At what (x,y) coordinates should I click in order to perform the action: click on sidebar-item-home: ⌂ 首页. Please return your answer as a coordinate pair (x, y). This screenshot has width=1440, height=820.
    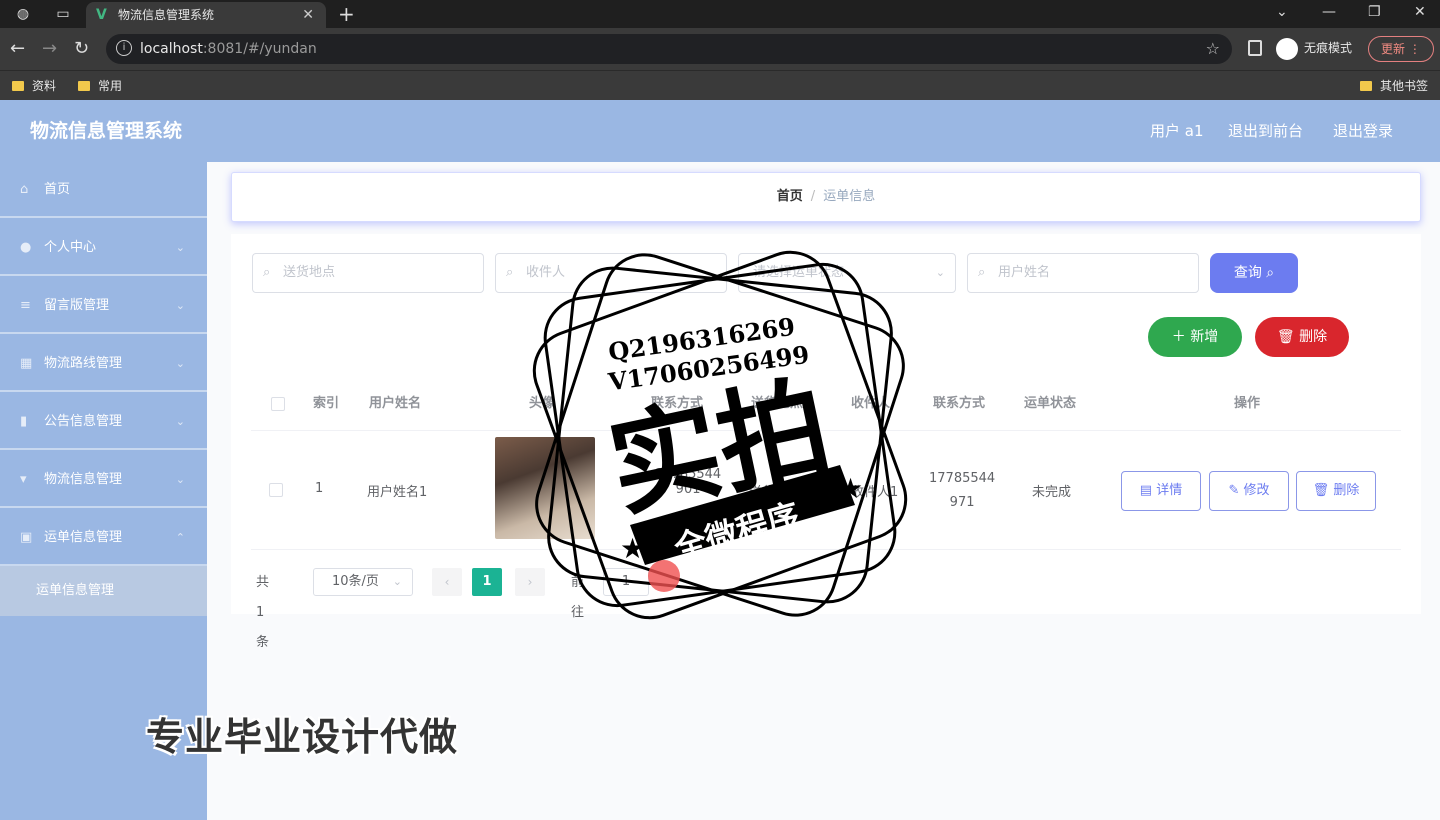
    Looking at the image, I should click on (103, 190).